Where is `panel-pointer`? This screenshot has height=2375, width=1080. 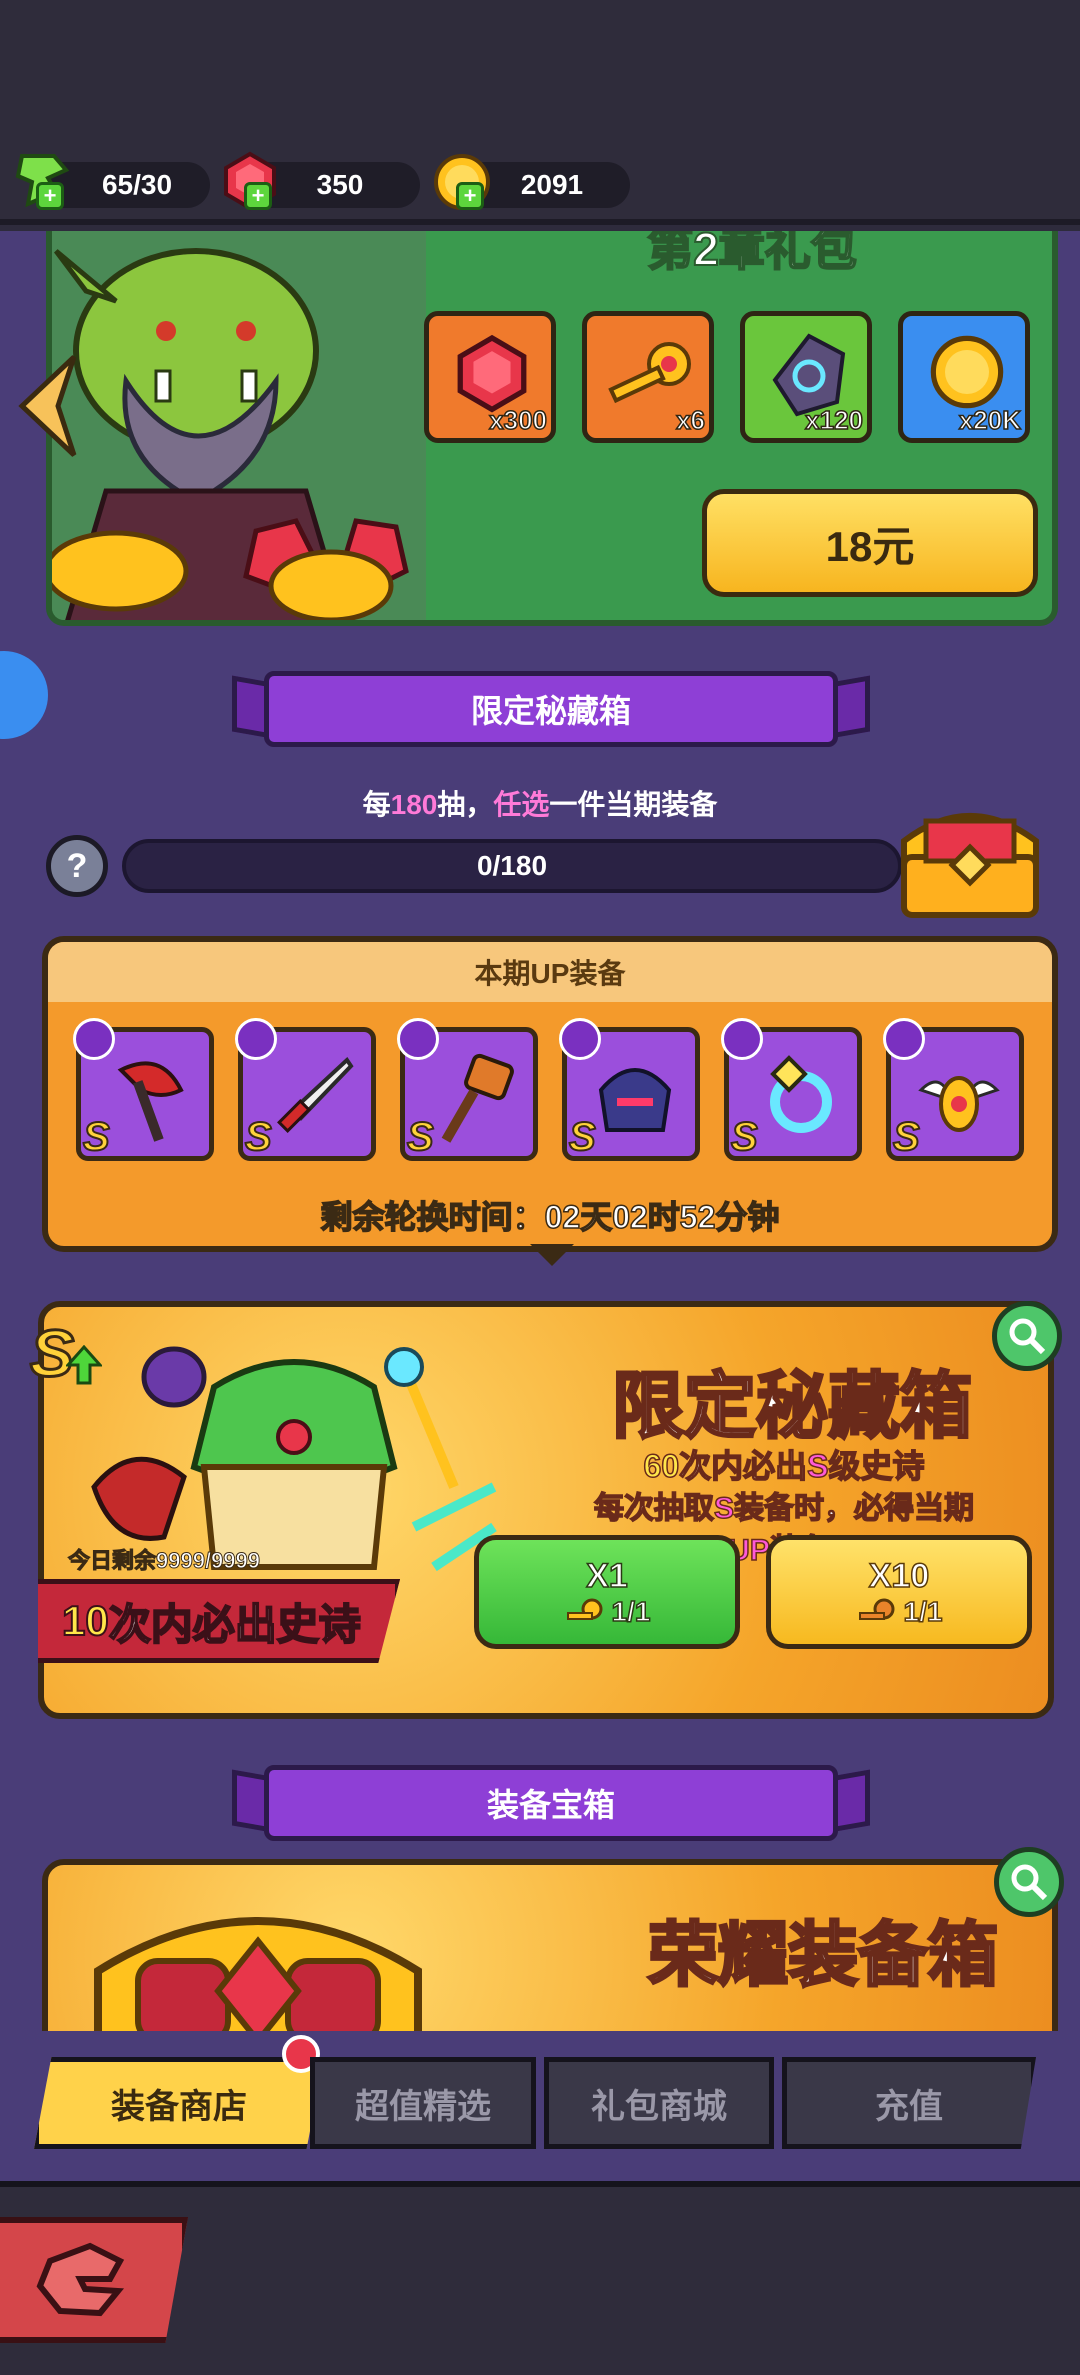 panel-pointer is located at coordinates (552, 1255).